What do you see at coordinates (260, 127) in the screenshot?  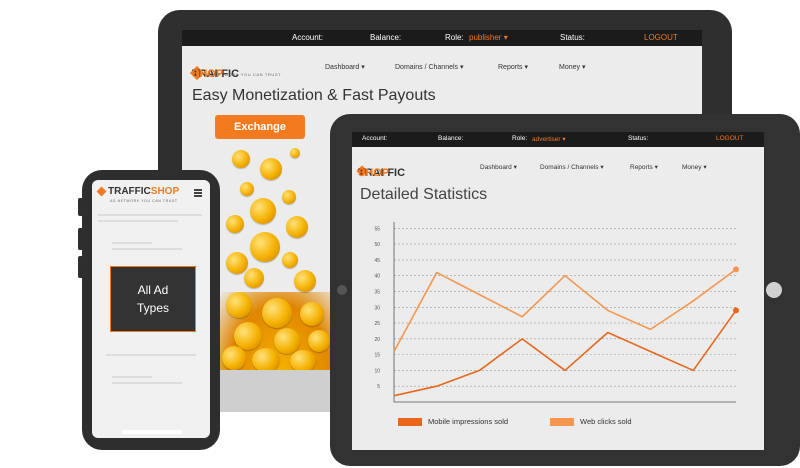 I see `exchange-button: Exchange` at bounding box center [260, 127].